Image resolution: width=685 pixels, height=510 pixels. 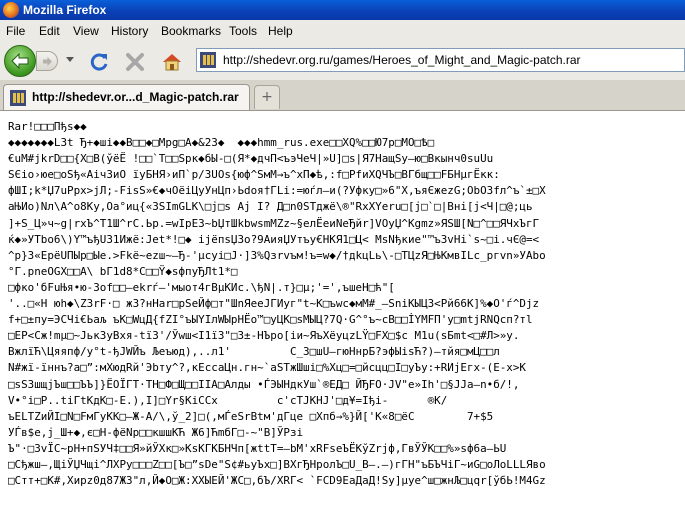 I want to click on back-button, so click(x=20, y=61).